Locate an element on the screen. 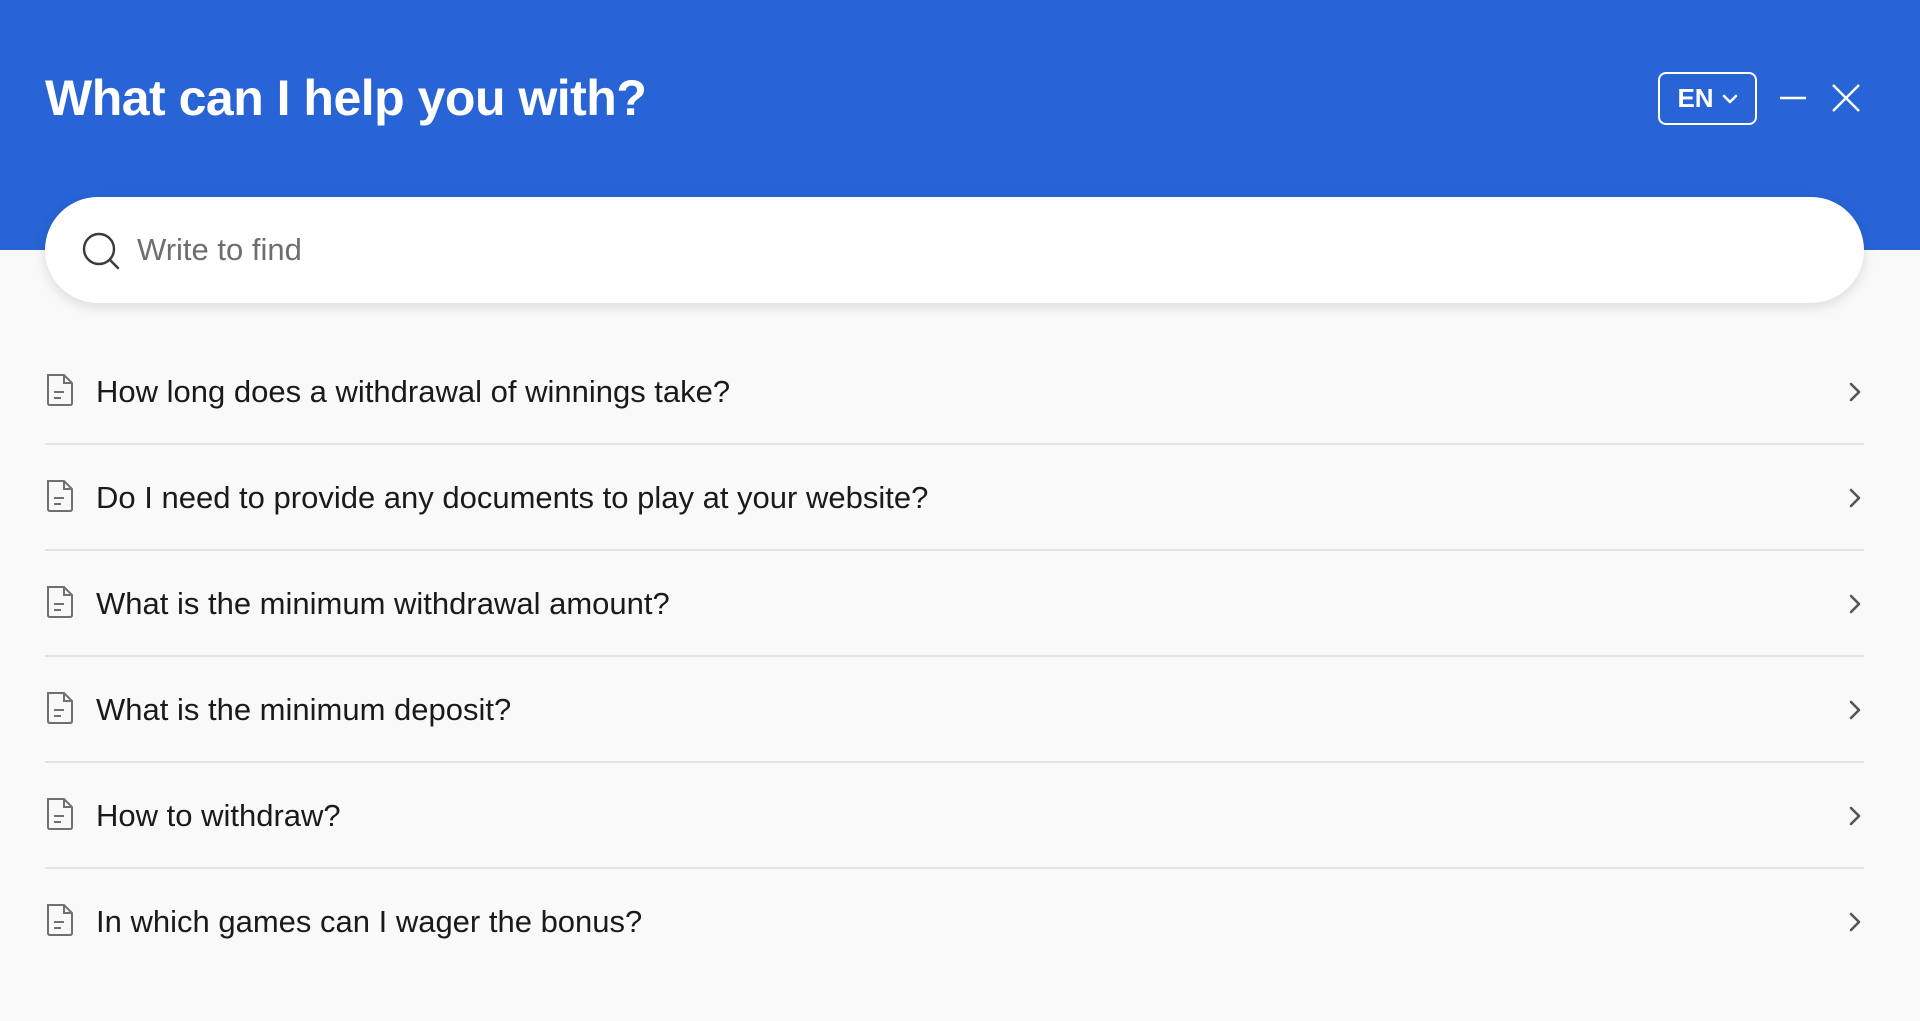 The width and height of the screenshot is (1920, 1021). page-title: What can I help you with? is located at coordinates (346, 98).